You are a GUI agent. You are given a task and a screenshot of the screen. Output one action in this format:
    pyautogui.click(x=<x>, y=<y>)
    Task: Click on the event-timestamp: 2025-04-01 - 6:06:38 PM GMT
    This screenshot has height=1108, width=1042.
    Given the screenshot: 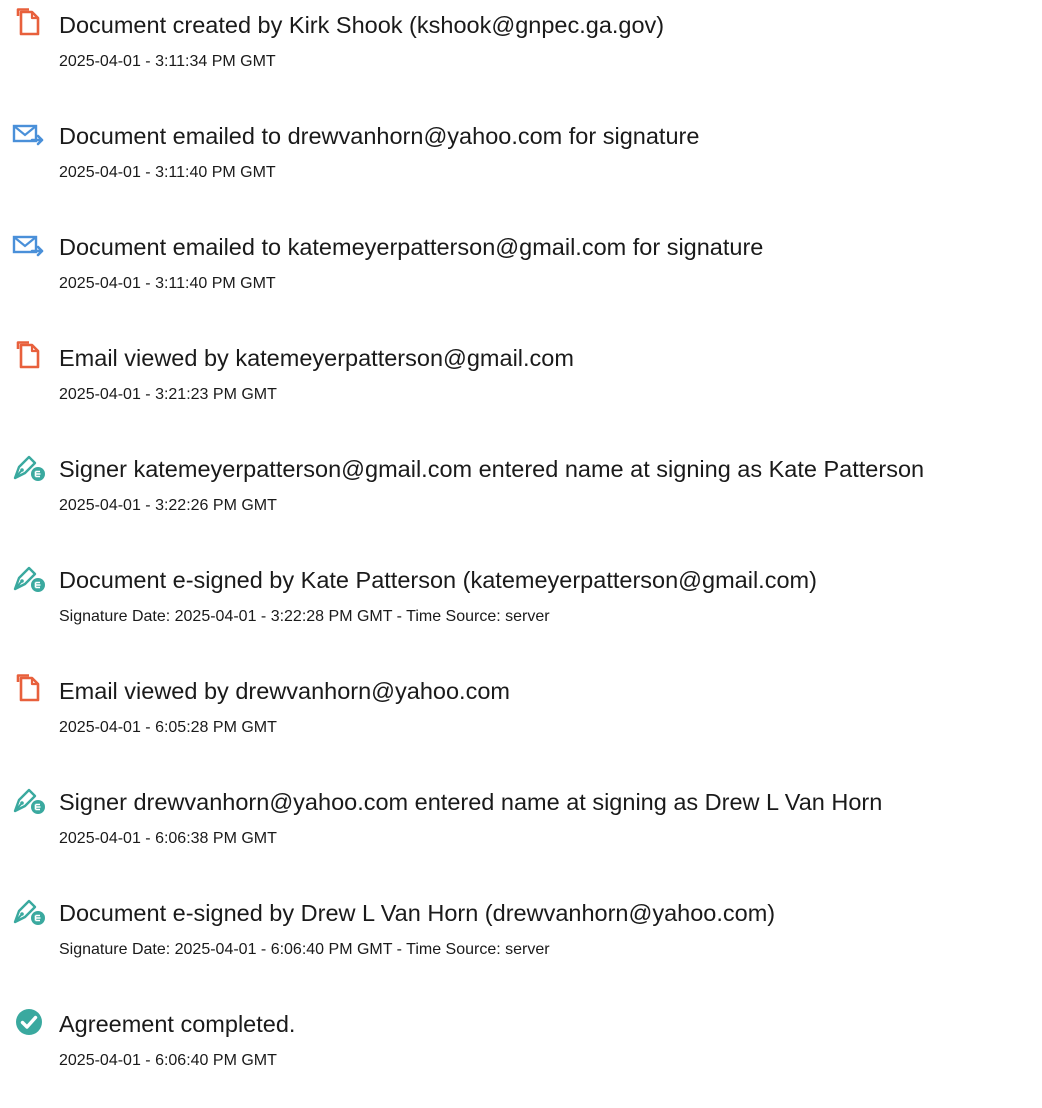 What is the action you would take?
    pyautogui.click(x=168, y=838)
    